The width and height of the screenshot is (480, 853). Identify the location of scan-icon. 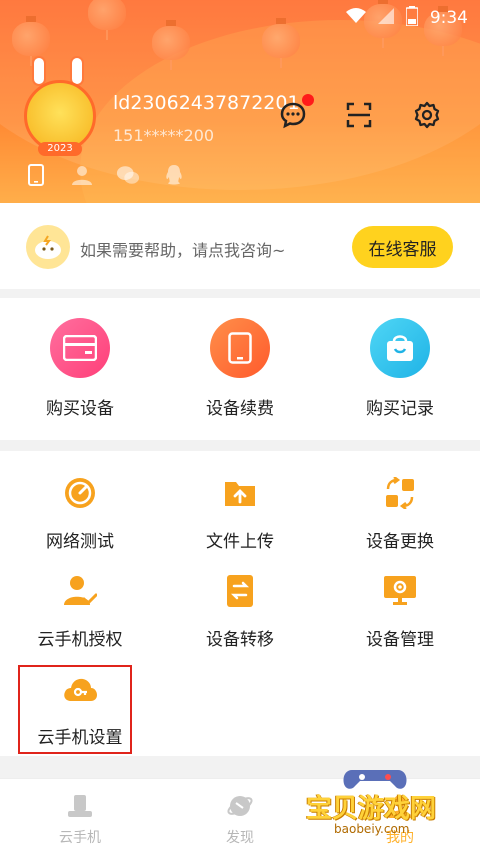
(359, 117).